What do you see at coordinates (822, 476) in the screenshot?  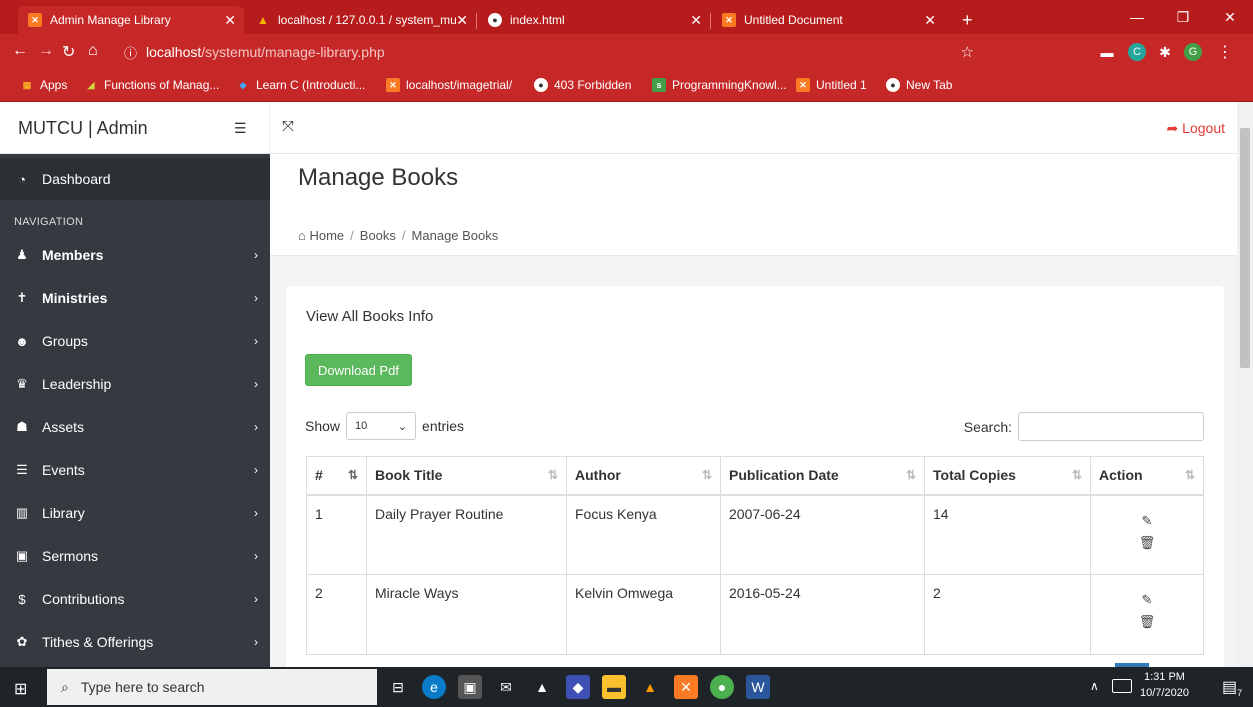 I see `column-header-publication-date: Publication Date ⇅` at bounding box center [822, 476].